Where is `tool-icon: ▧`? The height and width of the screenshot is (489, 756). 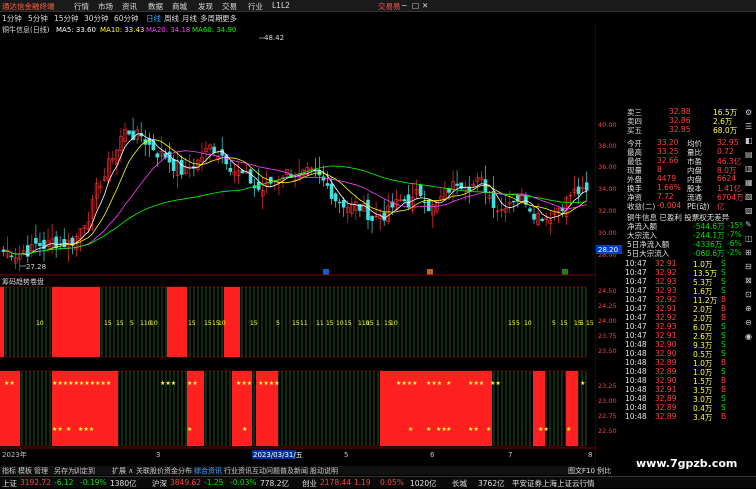
tool-icon: ▧ is located at coordinates (749, 196).